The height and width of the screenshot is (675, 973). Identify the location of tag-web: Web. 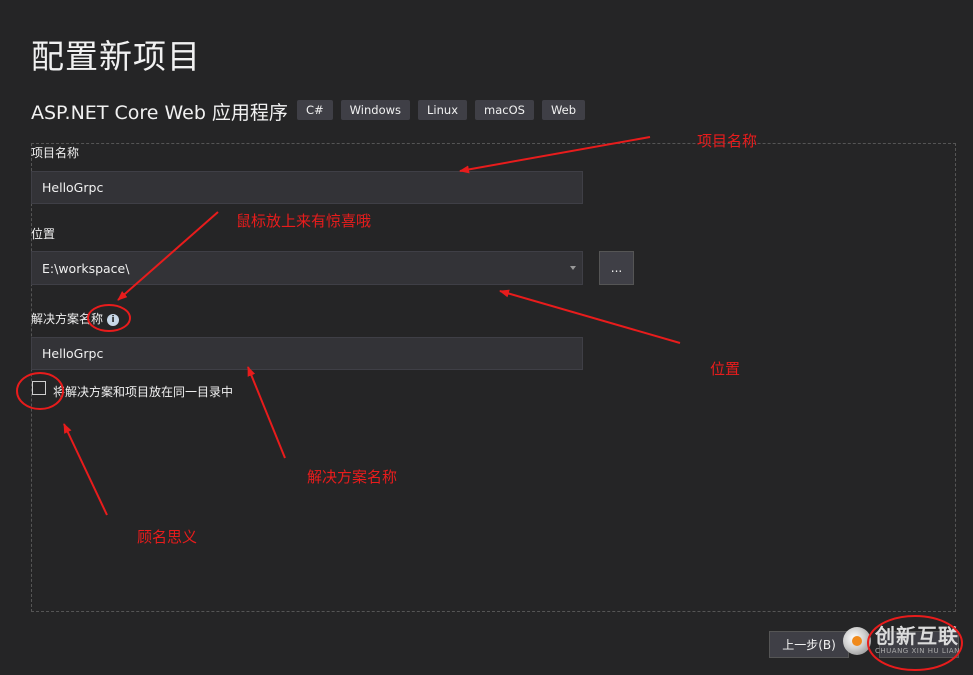
(563, 110).